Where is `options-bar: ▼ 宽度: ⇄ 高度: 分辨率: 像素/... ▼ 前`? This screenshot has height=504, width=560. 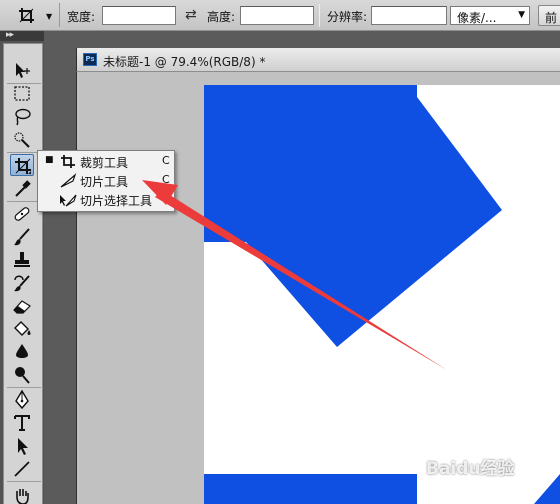 options-bar: ▼ 宽度: ⇄ 高度: 分辨率: 像素/... ▼ 前 is located at coordinates (280, 15).